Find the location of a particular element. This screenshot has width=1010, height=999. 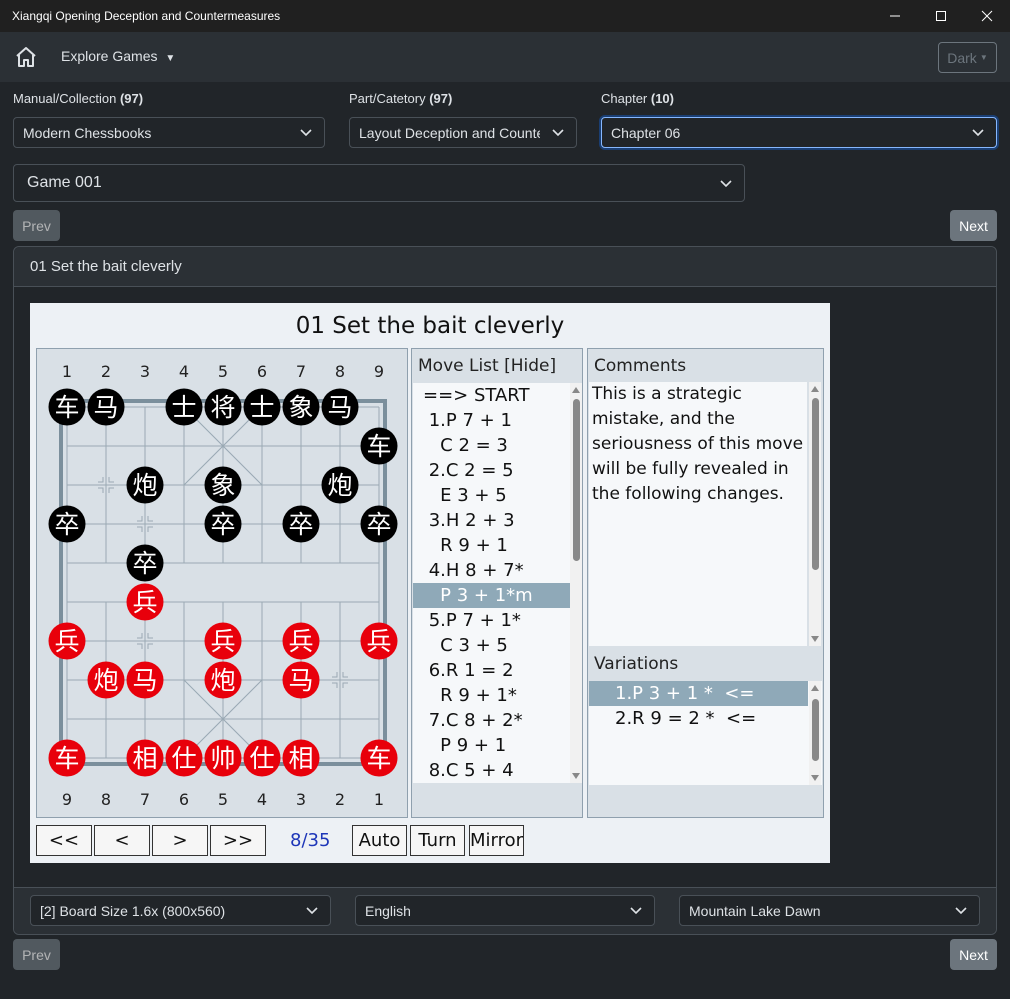

move-item: 8.C 5 + 4 is located at coordinates (492, 770).